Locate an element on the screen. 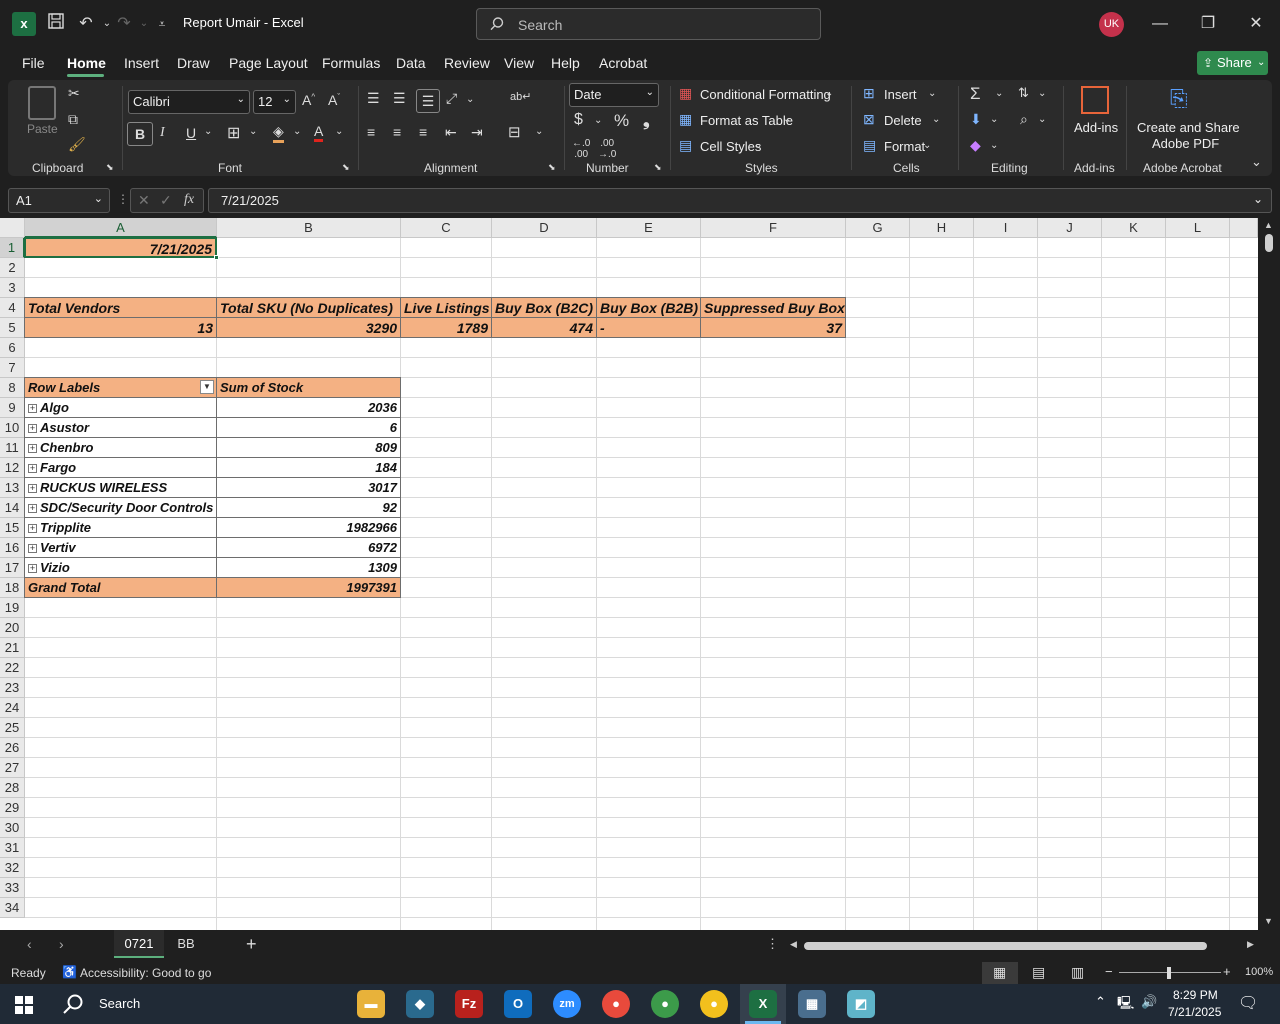  restore-icon: ❐ is located at coordinates (1208, 24).